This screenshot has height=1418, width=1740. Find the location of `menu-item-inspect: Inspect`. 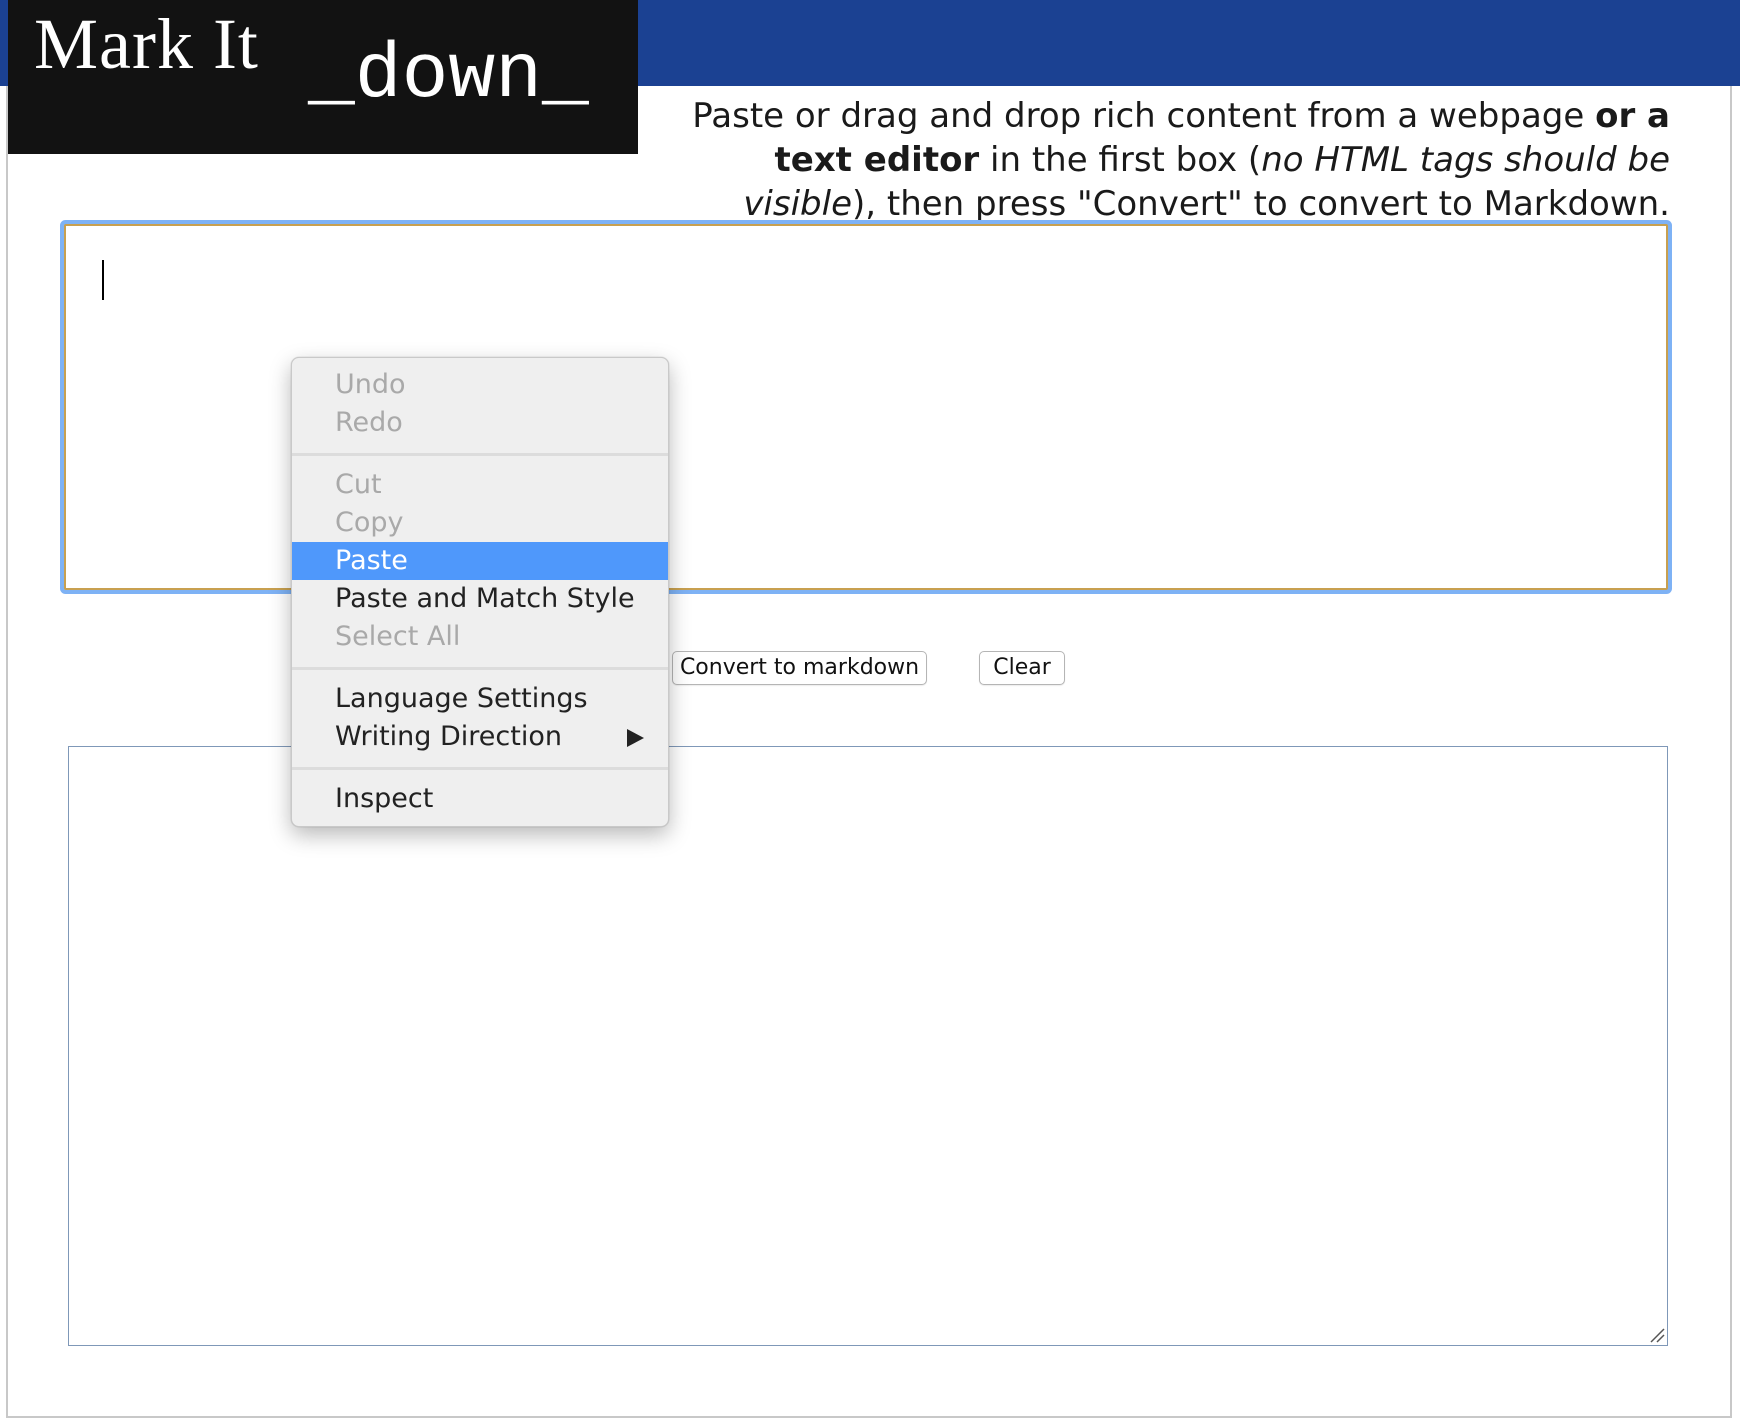

menu-item-inspect: Inspect is located at coordinates (480, 799).